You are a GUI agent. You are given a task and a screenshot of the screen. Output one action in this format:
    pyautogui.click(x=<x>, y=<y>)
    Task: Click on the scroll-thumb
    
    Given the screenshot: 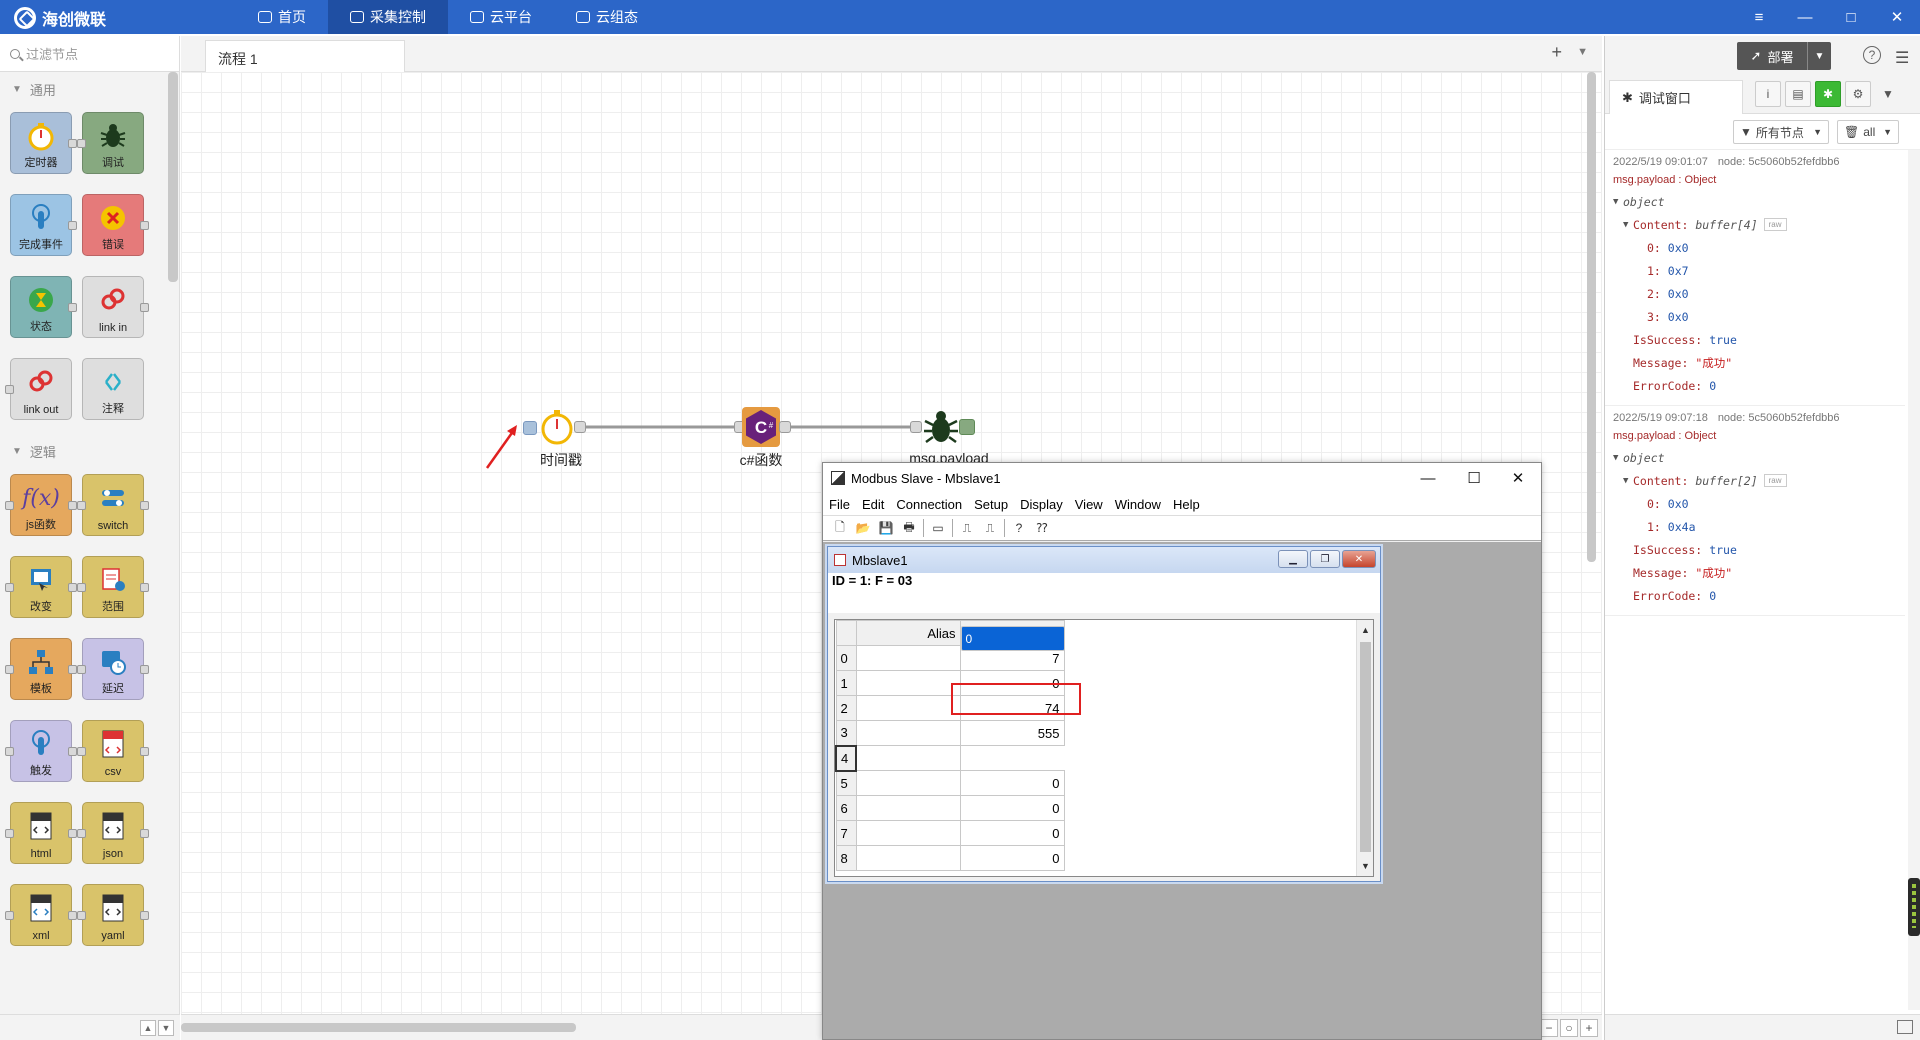 What is the action you would take?
    pyautogui.click(x=1365, y=747)
    